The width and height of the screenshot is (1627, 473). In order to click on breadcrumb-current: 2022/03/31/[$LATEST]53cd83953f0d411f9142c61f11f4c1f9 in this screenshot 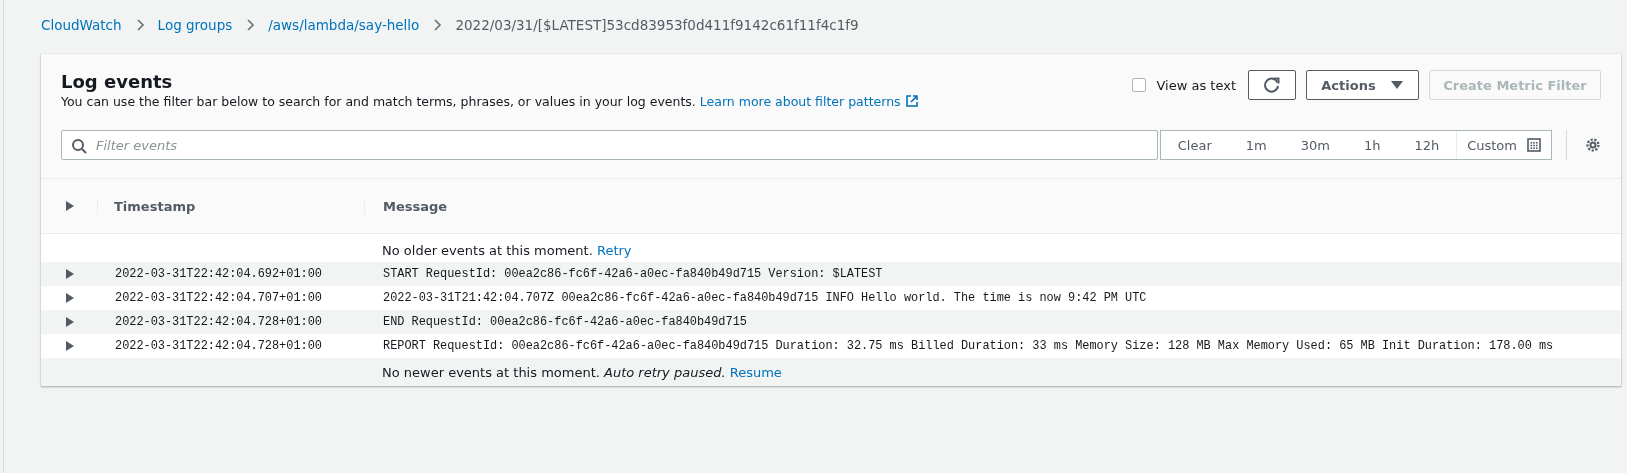, I will do `click(657, 25)`.